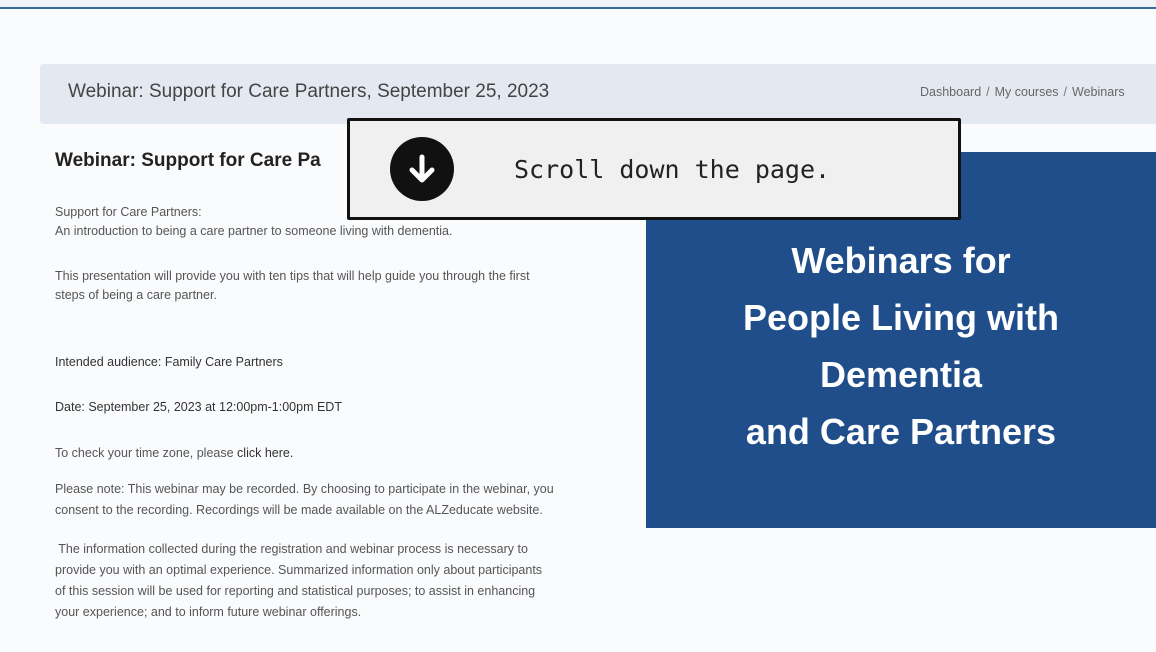  Describe the element at coordinates (146, 453) in the screenshot. I see `timezone-prefix: To check your time zone, please` at that location.